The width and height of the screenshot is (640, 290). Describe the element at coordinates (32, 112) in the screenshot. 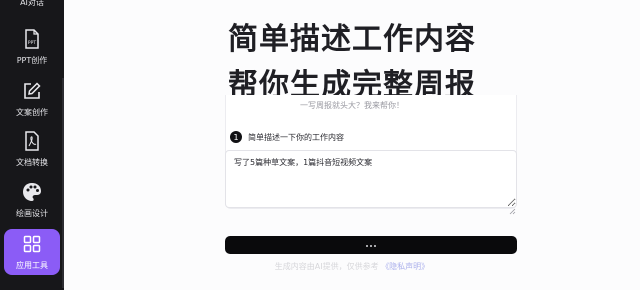

I see `sidebar-item-label: 文案创作` at that location.